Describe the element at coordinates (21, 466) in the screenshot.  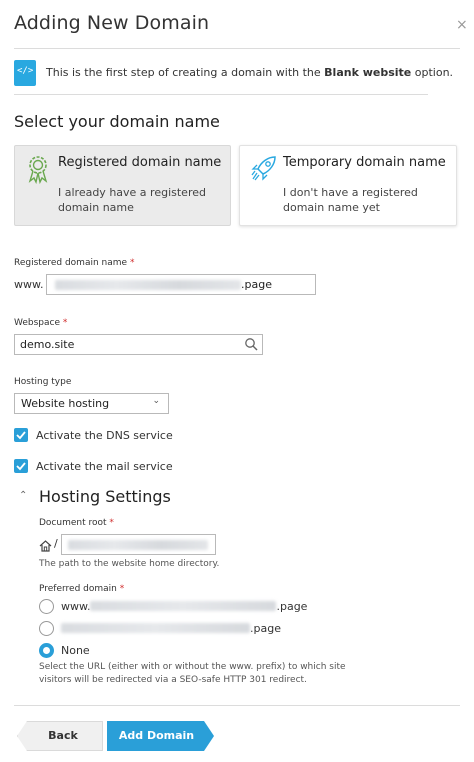
I see `mail-checkbox` at that location.